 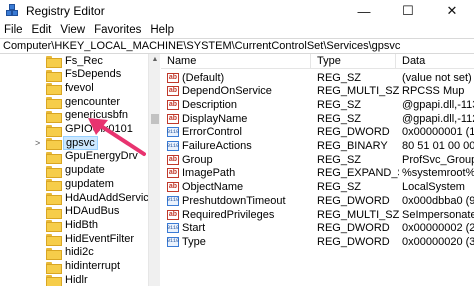 What do you see at coordinates (203, 77) in the screenshot?
I see `value-name: (Default)` at bounding box center [203, 77].